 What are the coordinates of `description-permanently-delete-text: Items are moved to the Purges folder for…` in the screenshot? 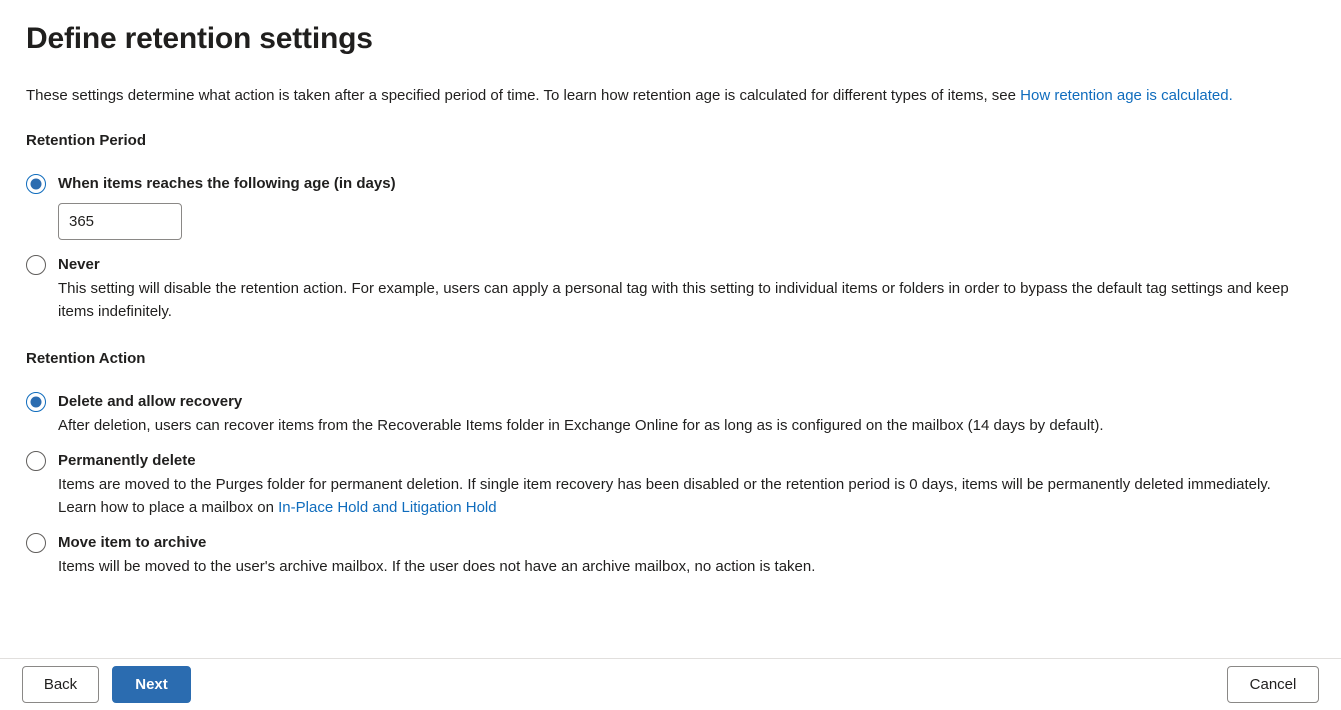 It's located at (664, 496).